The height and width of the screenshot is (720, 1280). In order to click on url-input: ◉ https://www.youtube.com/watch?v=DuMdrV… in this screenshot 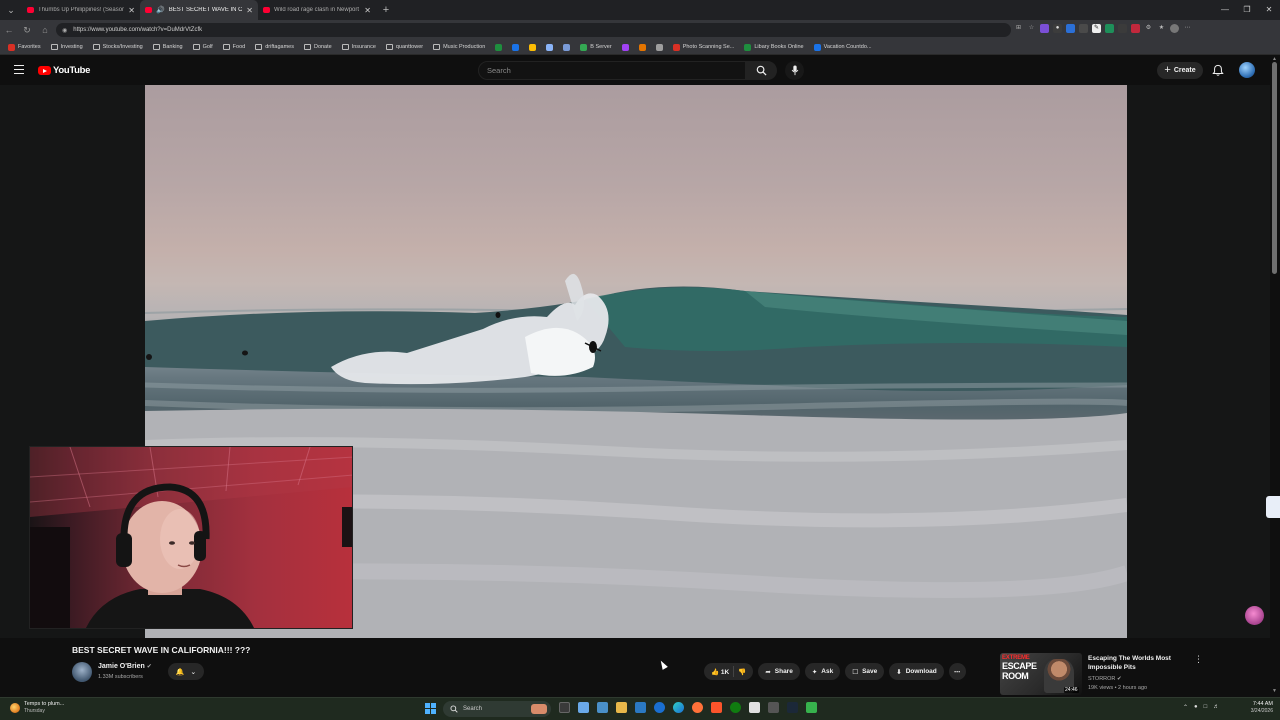, I will do `click(533, 30)`.